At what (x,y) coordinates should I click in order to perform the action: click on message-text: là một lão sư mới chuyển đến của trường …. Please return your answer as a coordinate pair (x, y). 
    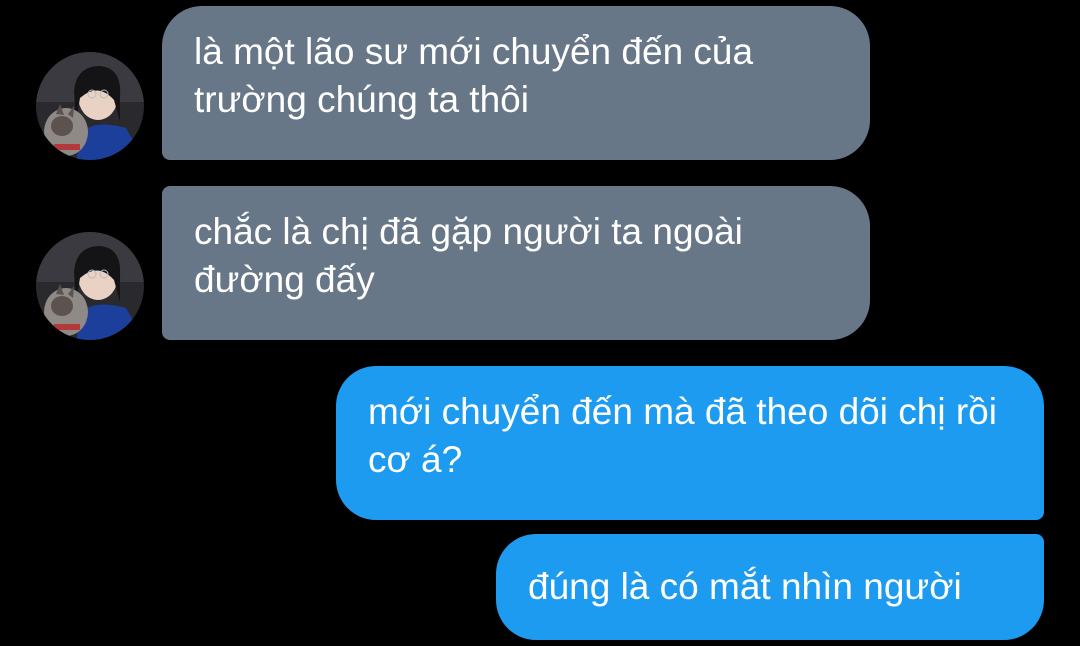
    Looking at the image, I should click on (474, 75).